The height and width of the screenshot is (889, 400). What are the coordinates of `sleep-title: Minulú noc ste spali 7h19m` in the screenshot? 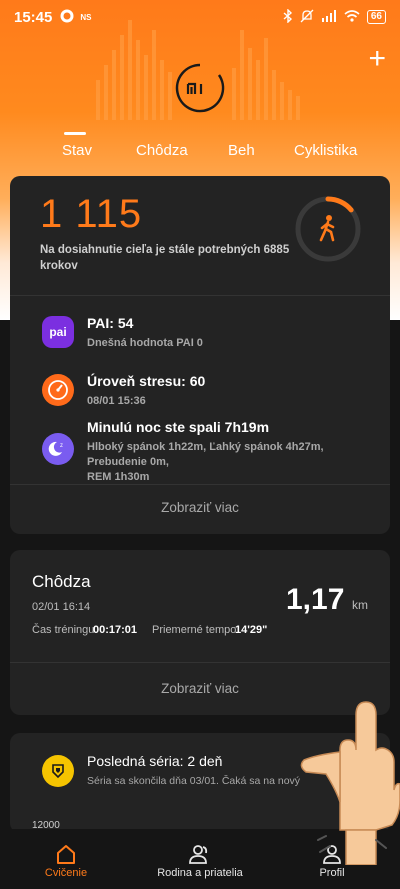 It's located at (178, 427).